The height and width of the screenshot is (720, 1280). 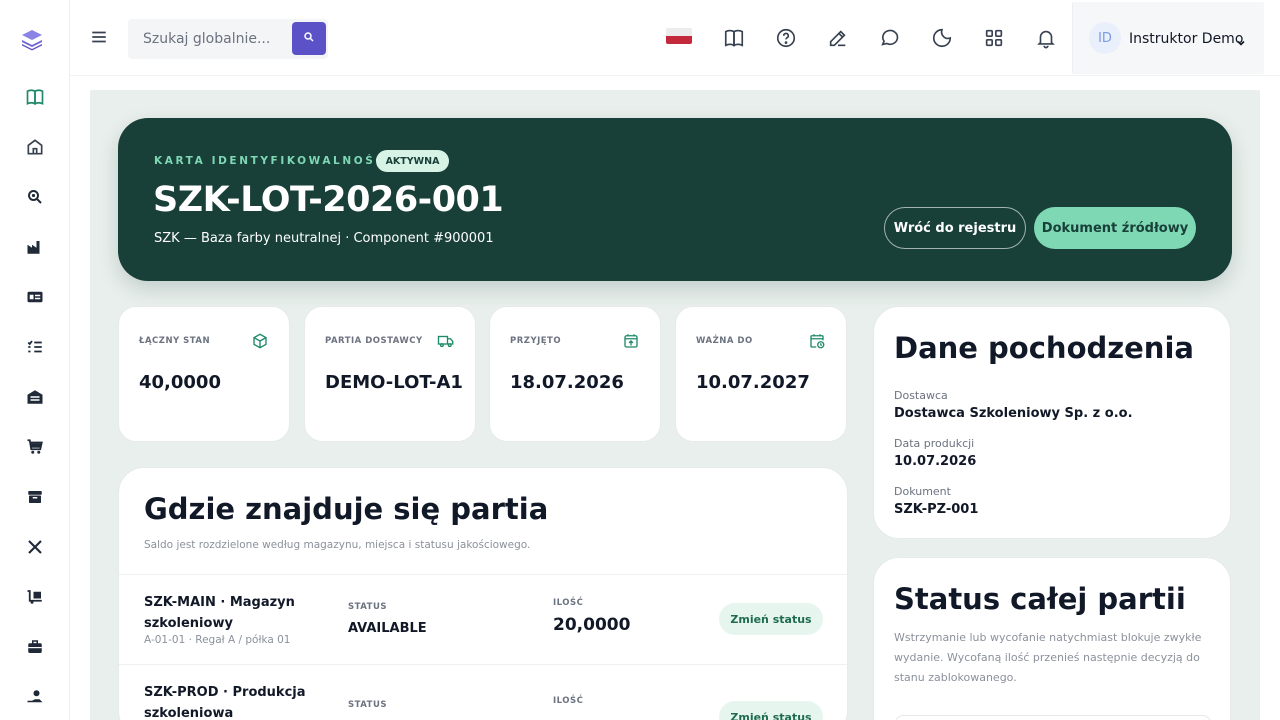 I want to click on sidebar-item-book, so click(x=35, y=99).